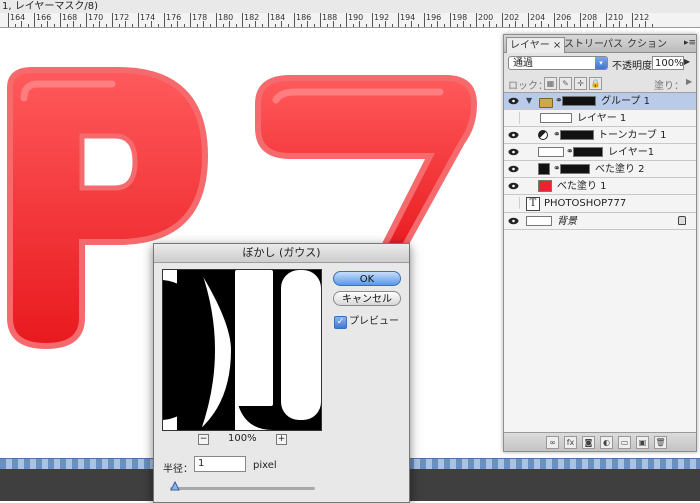 The width and height of the screenshot is (700, 503). Describe the element at coordinates (601, 63) in the screenshot. I see `chevron-down-icon: ▾` at that location.